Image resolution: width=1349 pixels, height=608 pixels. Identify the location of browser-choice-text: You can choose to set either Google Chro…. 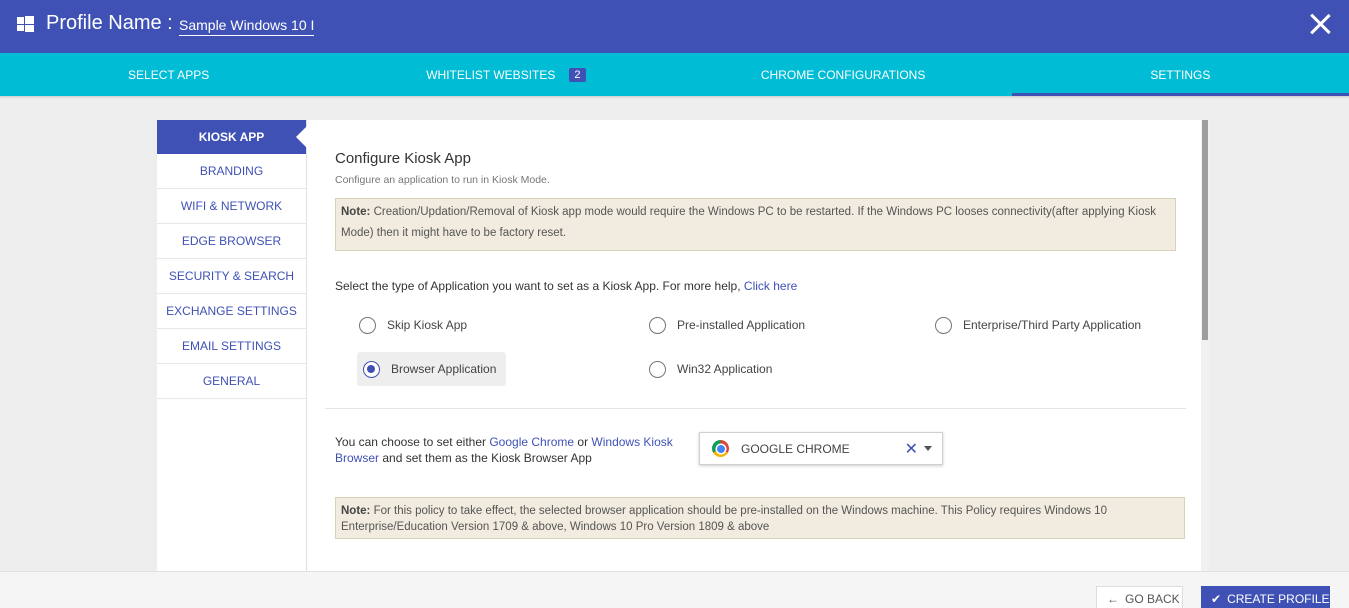
(505, 450).